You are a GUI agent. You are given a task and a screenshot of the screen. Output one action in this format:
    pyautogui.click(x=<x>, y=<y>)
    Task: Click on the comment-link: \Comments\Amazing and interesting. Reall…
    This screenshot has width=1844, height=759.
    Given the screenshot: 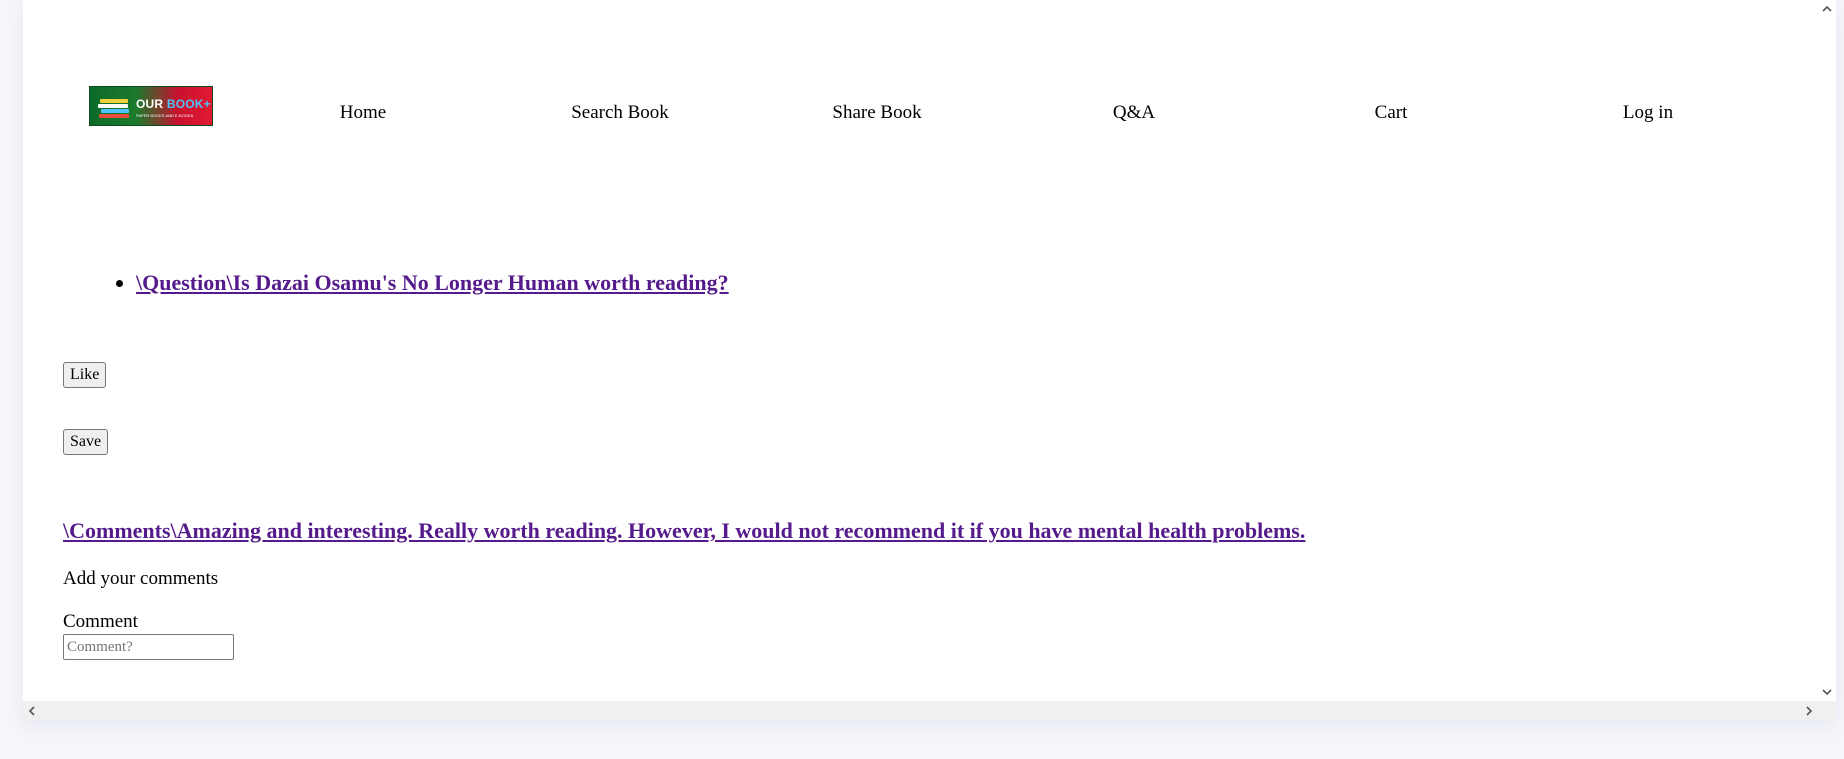 What is the action you would take?
    pyautogui.click(x=684, y=531)
    